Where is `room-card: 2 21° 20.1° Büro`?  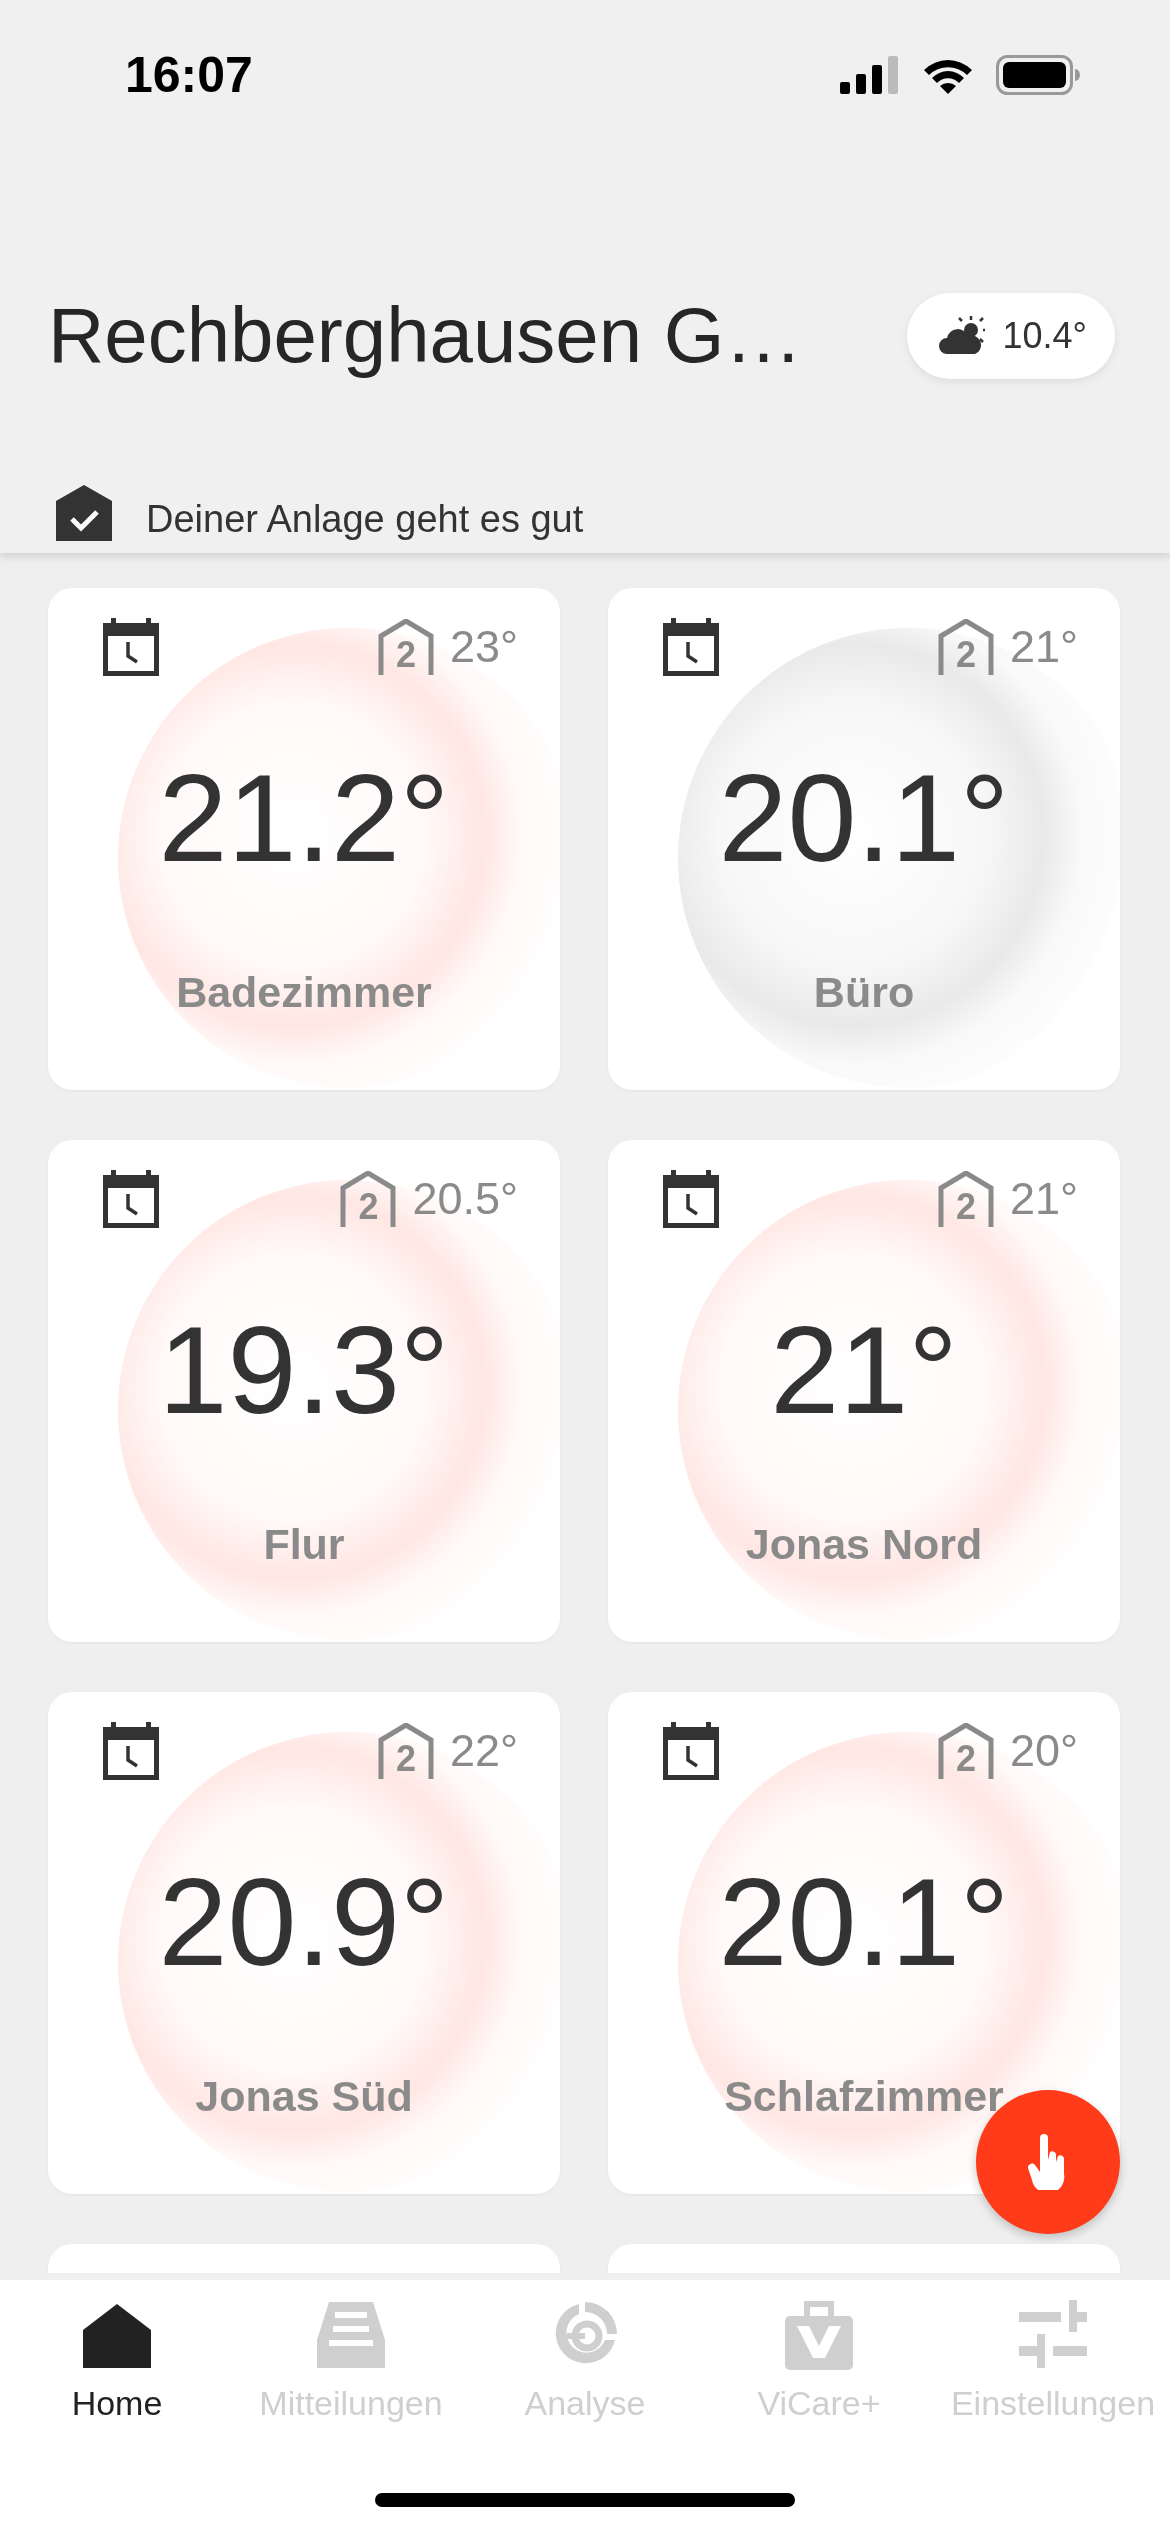 room-card: 2 21° 20.1° Büro is located at coordinates (864, 839).